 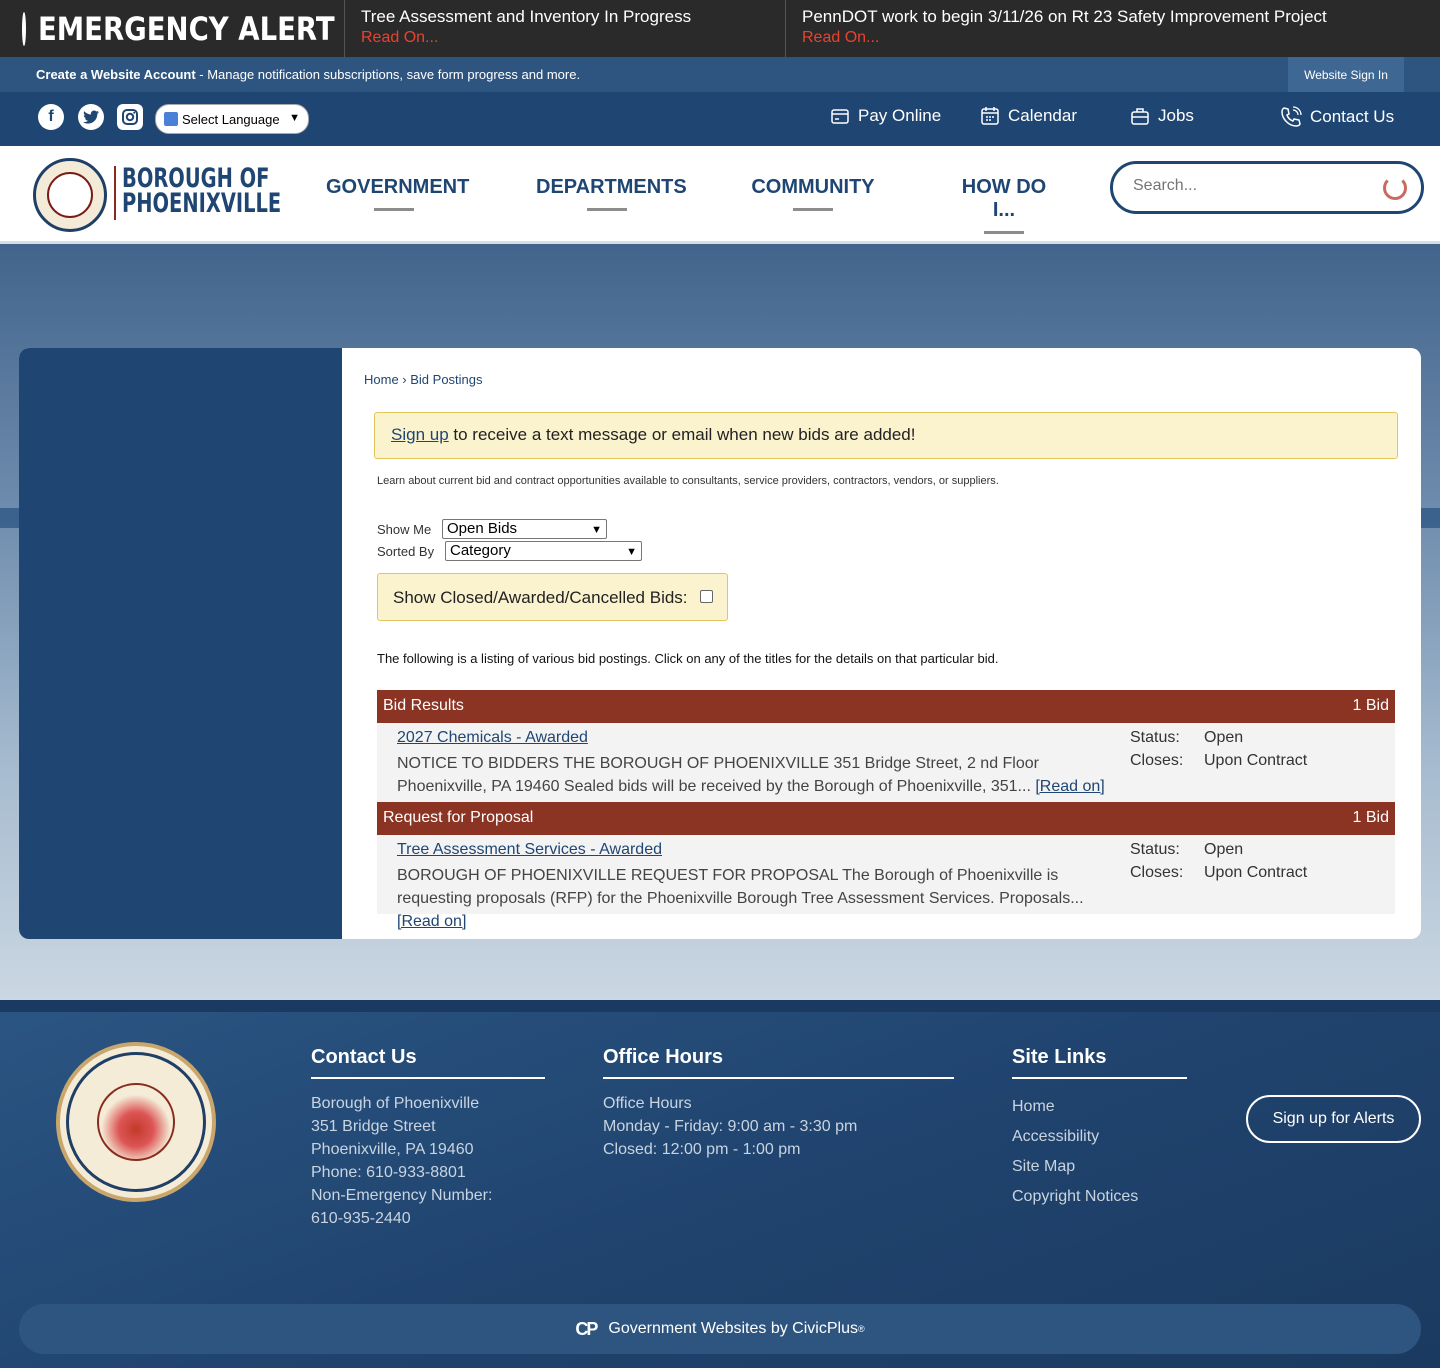 I want to click on briefcase-icon, so click(x=1140, y=116).